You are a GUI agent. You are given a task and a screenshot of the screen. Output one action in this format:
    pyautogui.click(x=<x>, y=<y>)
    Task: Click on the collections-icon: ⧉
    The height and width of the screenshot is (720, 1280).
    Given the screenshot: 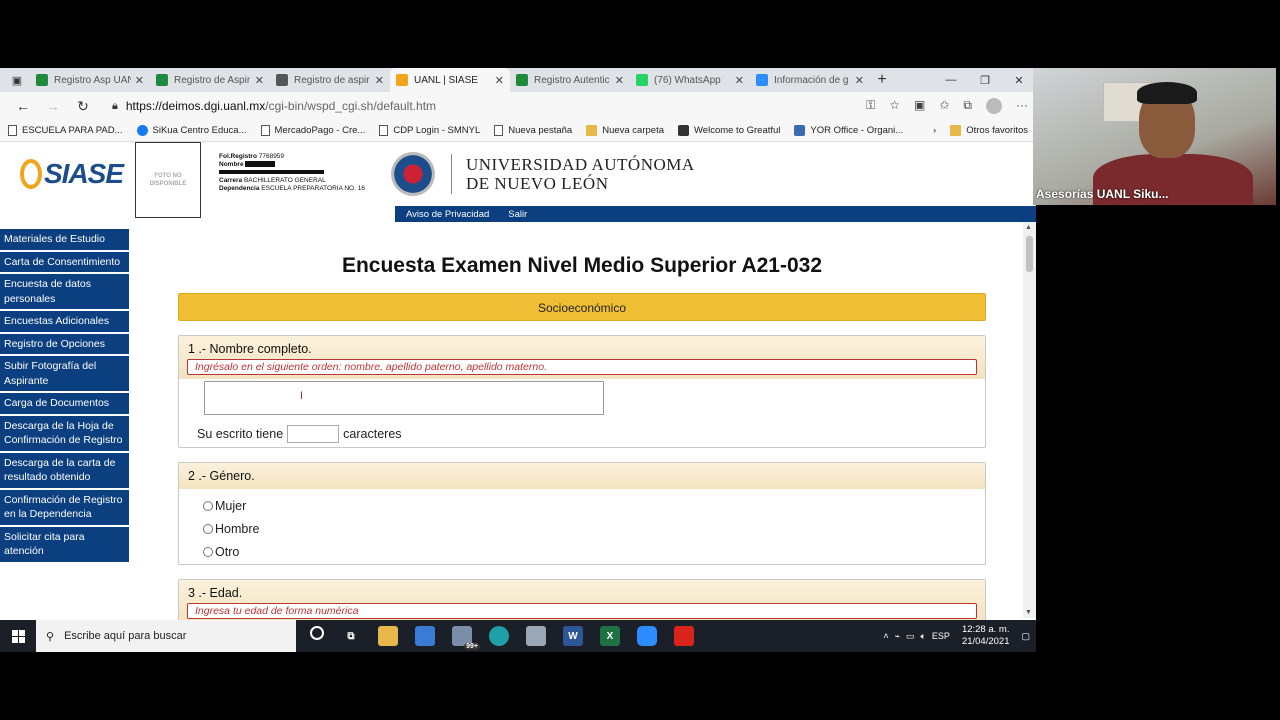 What is the action you would take?
    pyautogui.click(x=967, y=106)
    